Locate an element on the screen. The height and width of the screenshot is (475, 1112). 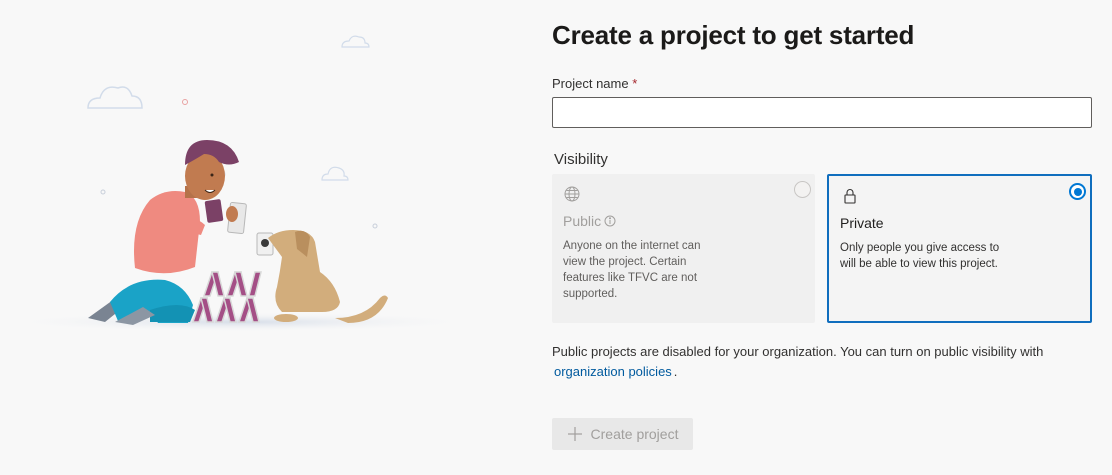
globe-icon is located at coordinates (572, 194).